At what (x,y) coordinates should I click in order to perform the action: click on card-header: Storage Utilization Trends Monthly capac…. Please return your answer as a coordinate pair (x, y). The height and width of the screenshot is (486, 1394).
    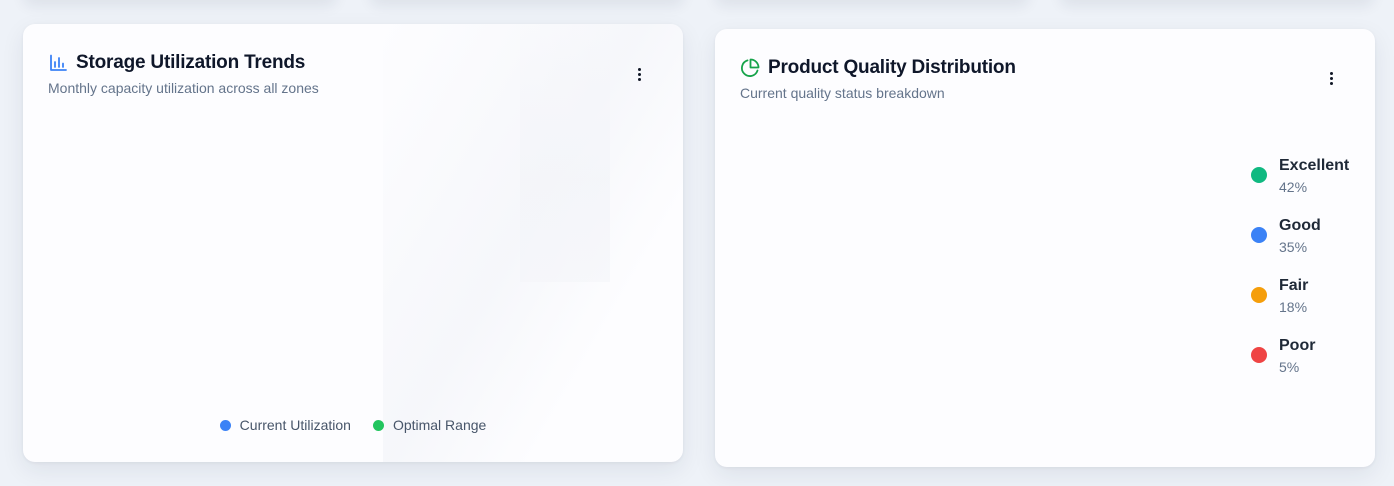
    Looking at the image, I should click on (353, 73).